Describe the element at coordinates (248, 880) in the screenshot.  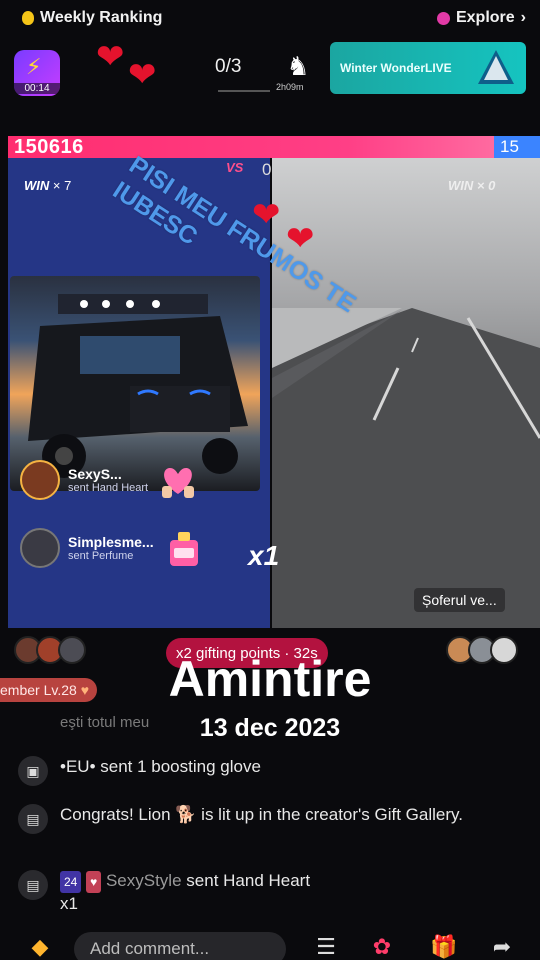
I see `chat-action: sent Hand Heart` at that location.